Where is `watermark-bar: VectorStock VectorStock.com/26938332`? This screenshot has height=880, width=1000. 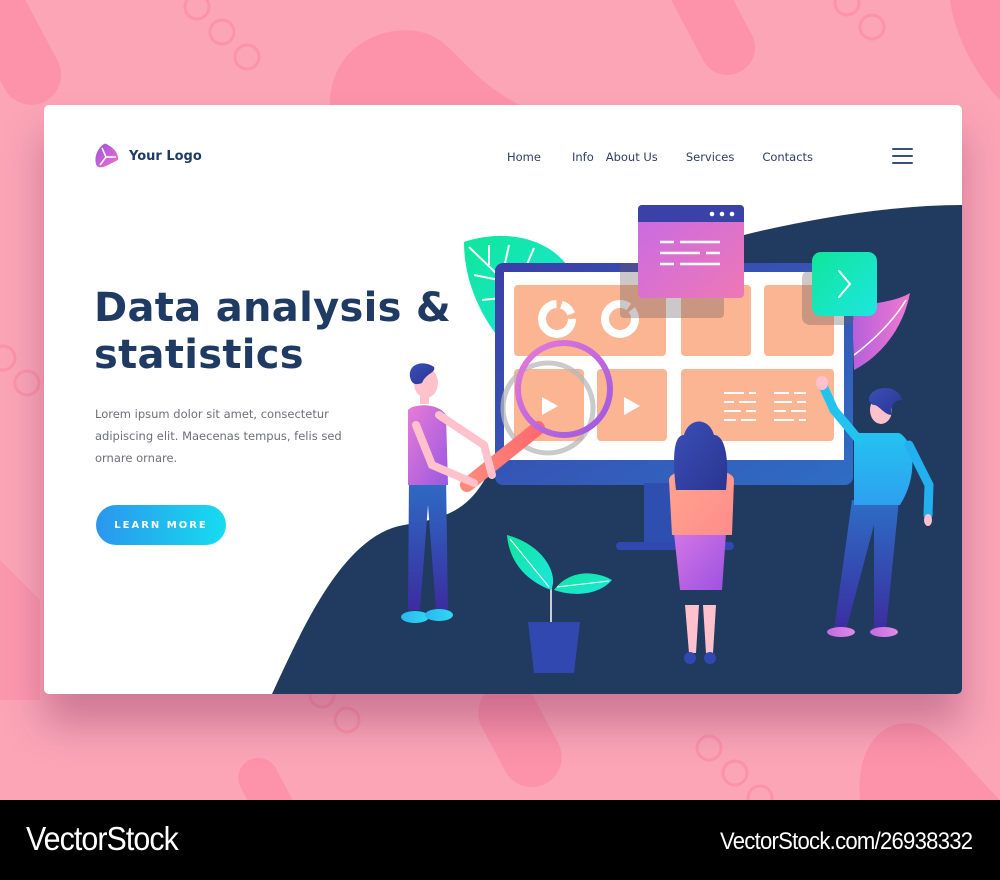
watermark-bar: VectorStock VectorStock.com/26938332 is located at coordinates (500, 840).